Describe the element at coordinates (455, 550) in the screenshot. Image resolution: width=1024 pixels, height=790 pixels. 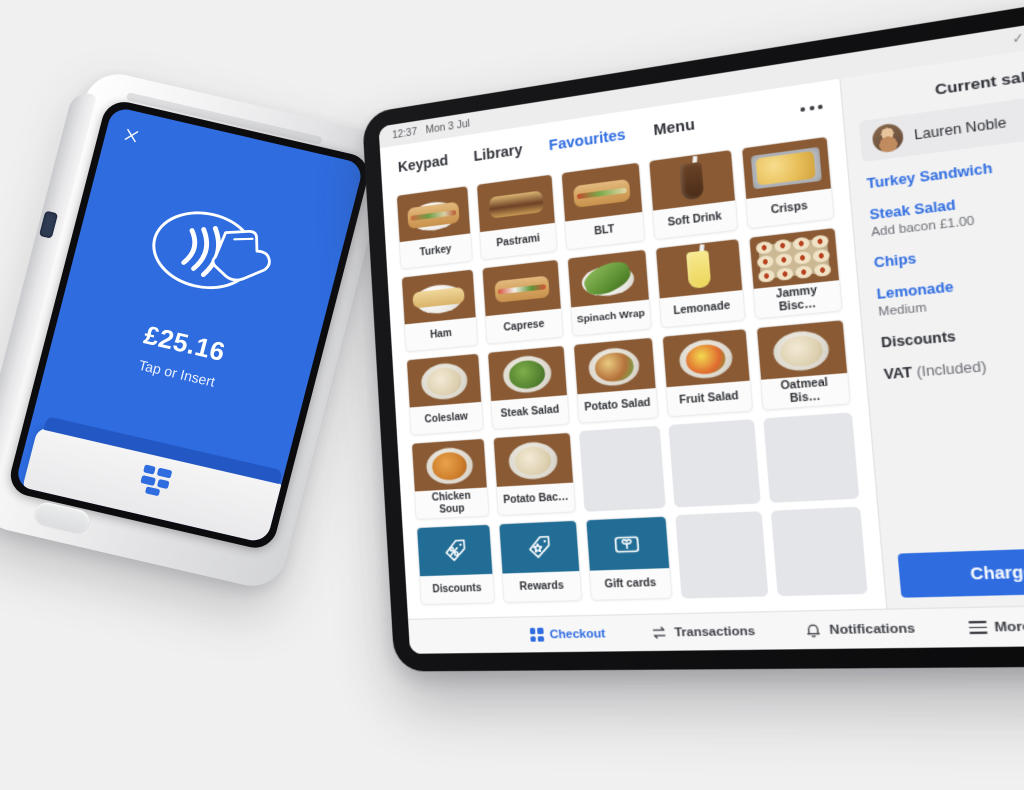
I see `discount-tag-icon` at that location.